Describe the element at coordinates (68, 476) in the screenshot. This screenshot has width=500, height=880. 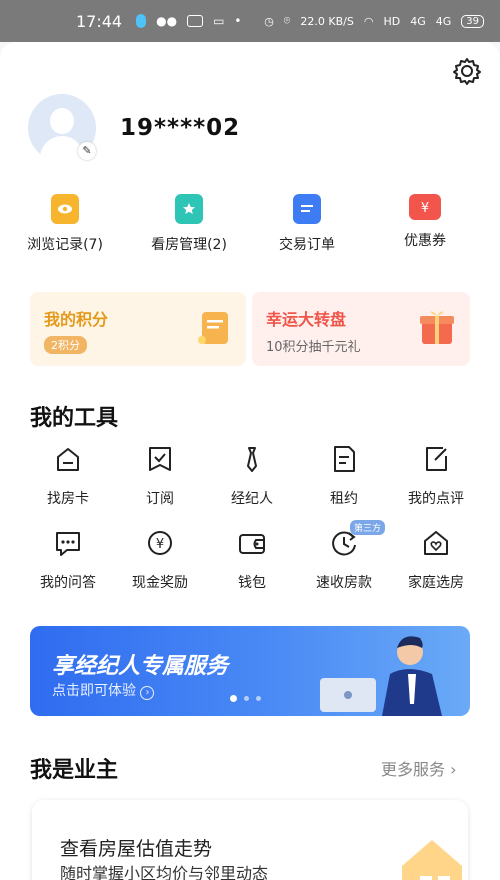
I see `tool-find-house-card: 找房卡` at that location.